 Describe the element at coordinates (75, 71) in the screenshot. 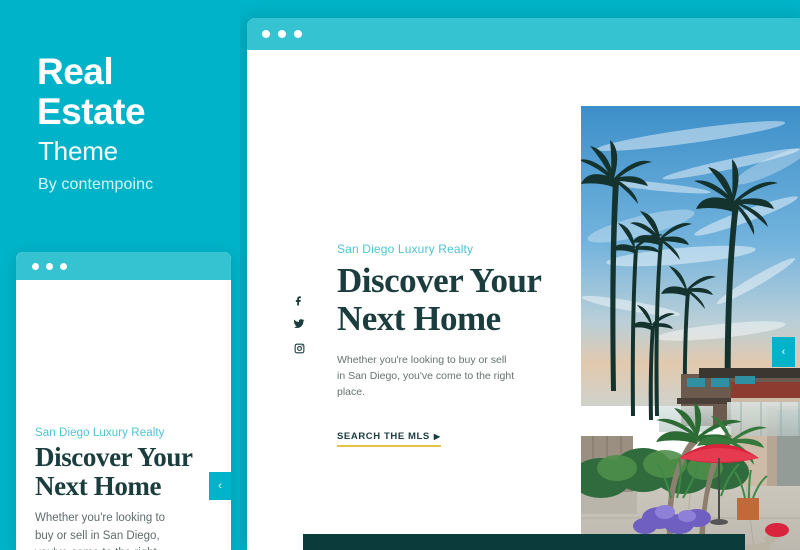

I see `promo-title-line1: Real` at that location.